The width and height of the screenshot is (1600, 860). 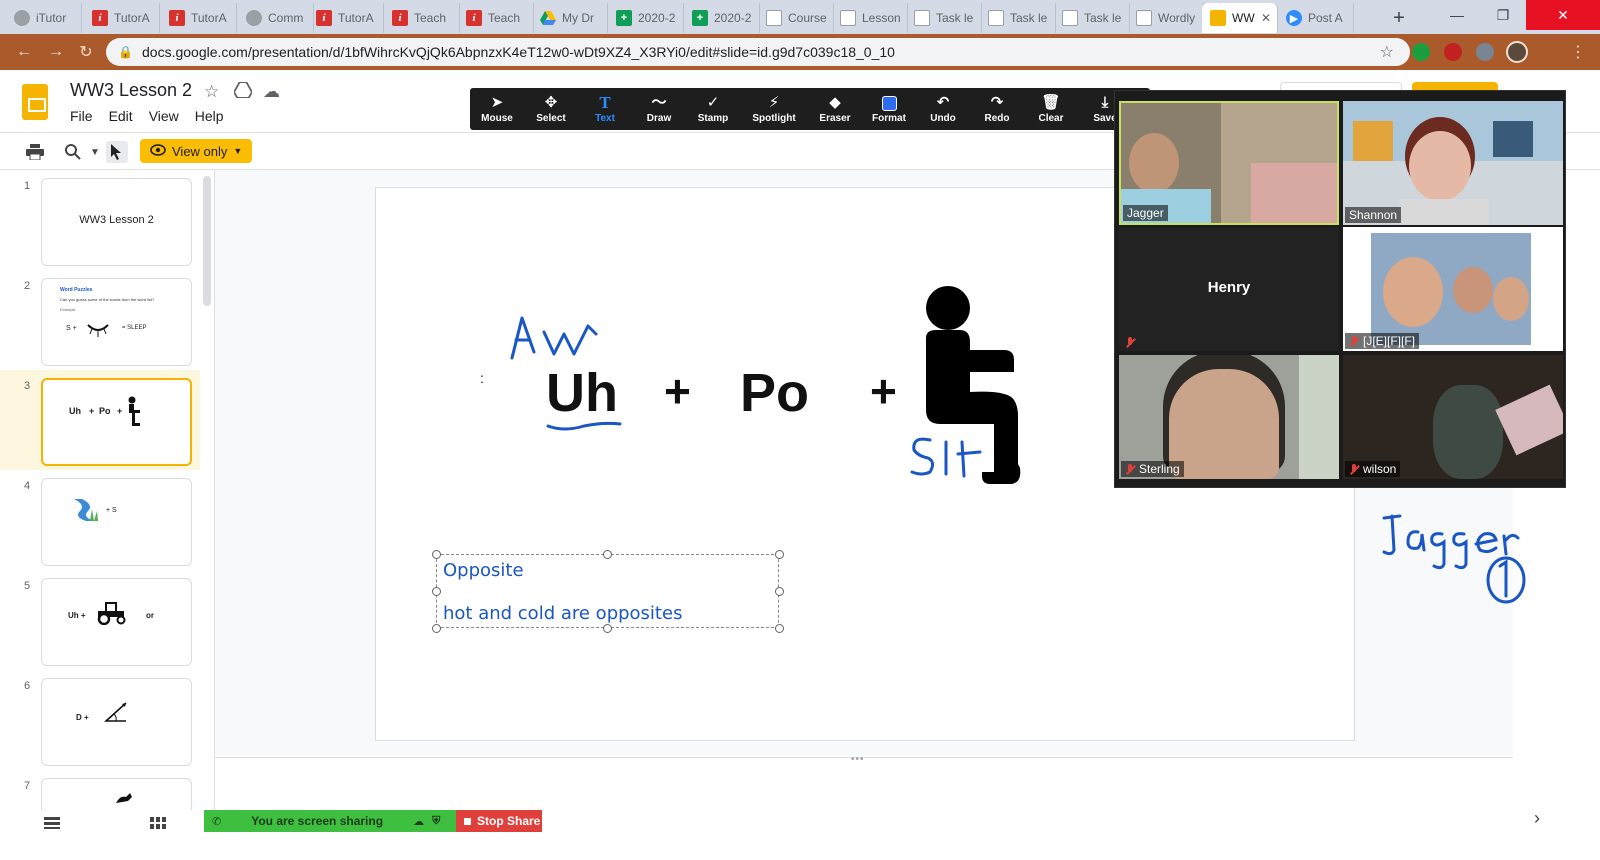 What do you see at coordinates (1457, 15) in the screenshot?
I see `minimize-button: —` at bounding box center [1457, 15].